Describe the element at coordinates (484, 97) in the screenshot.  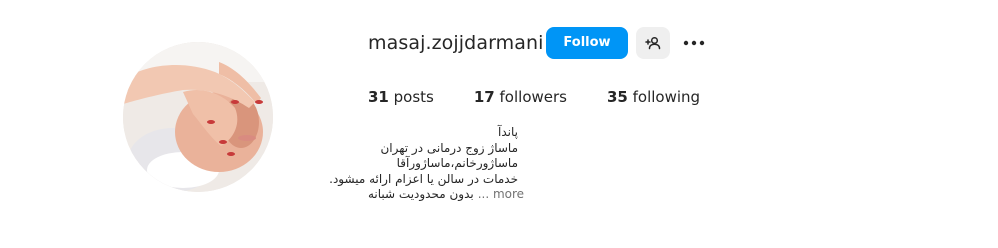
I see `followers-count: 17` at that location.